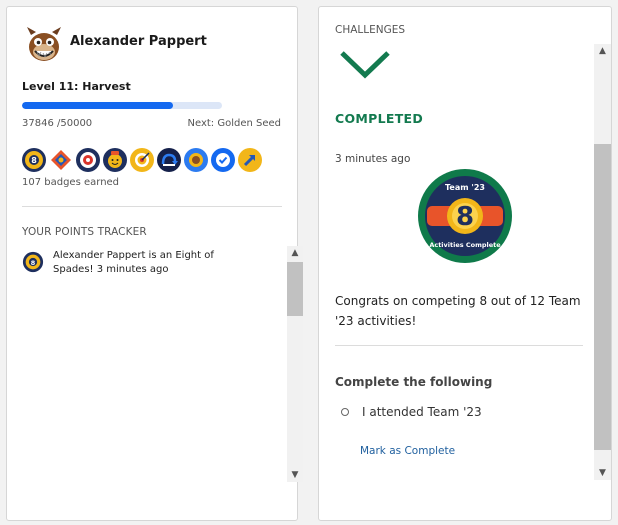  Describe the element at coordinates (98, 105) in the screenshot. I see `level-progress-fill` at that location.